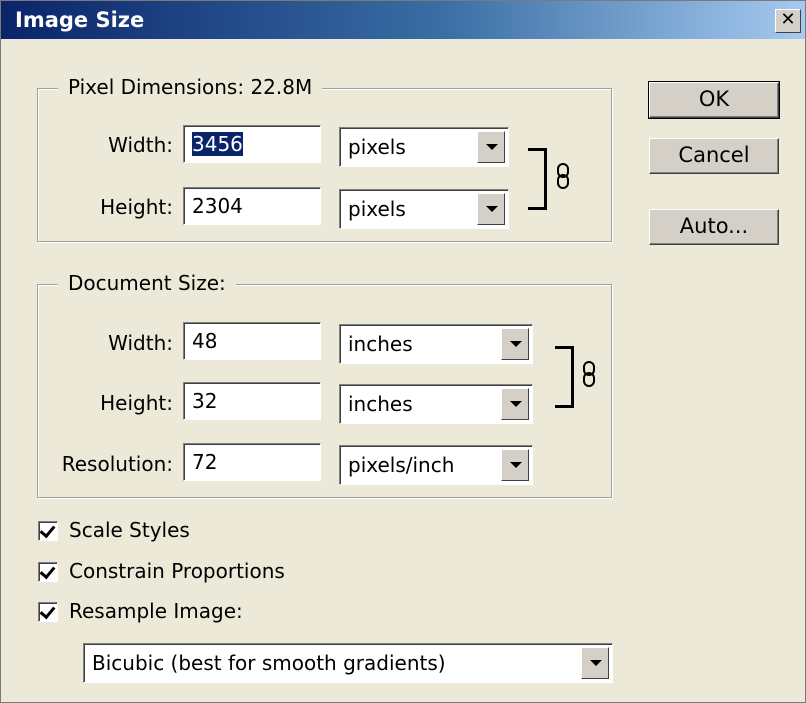 The image size is (806, 703). What do you see at coordinates (140, 343) in the screenshot?
I see `doc-width-label: Width:` at bounding box center [140, 343].